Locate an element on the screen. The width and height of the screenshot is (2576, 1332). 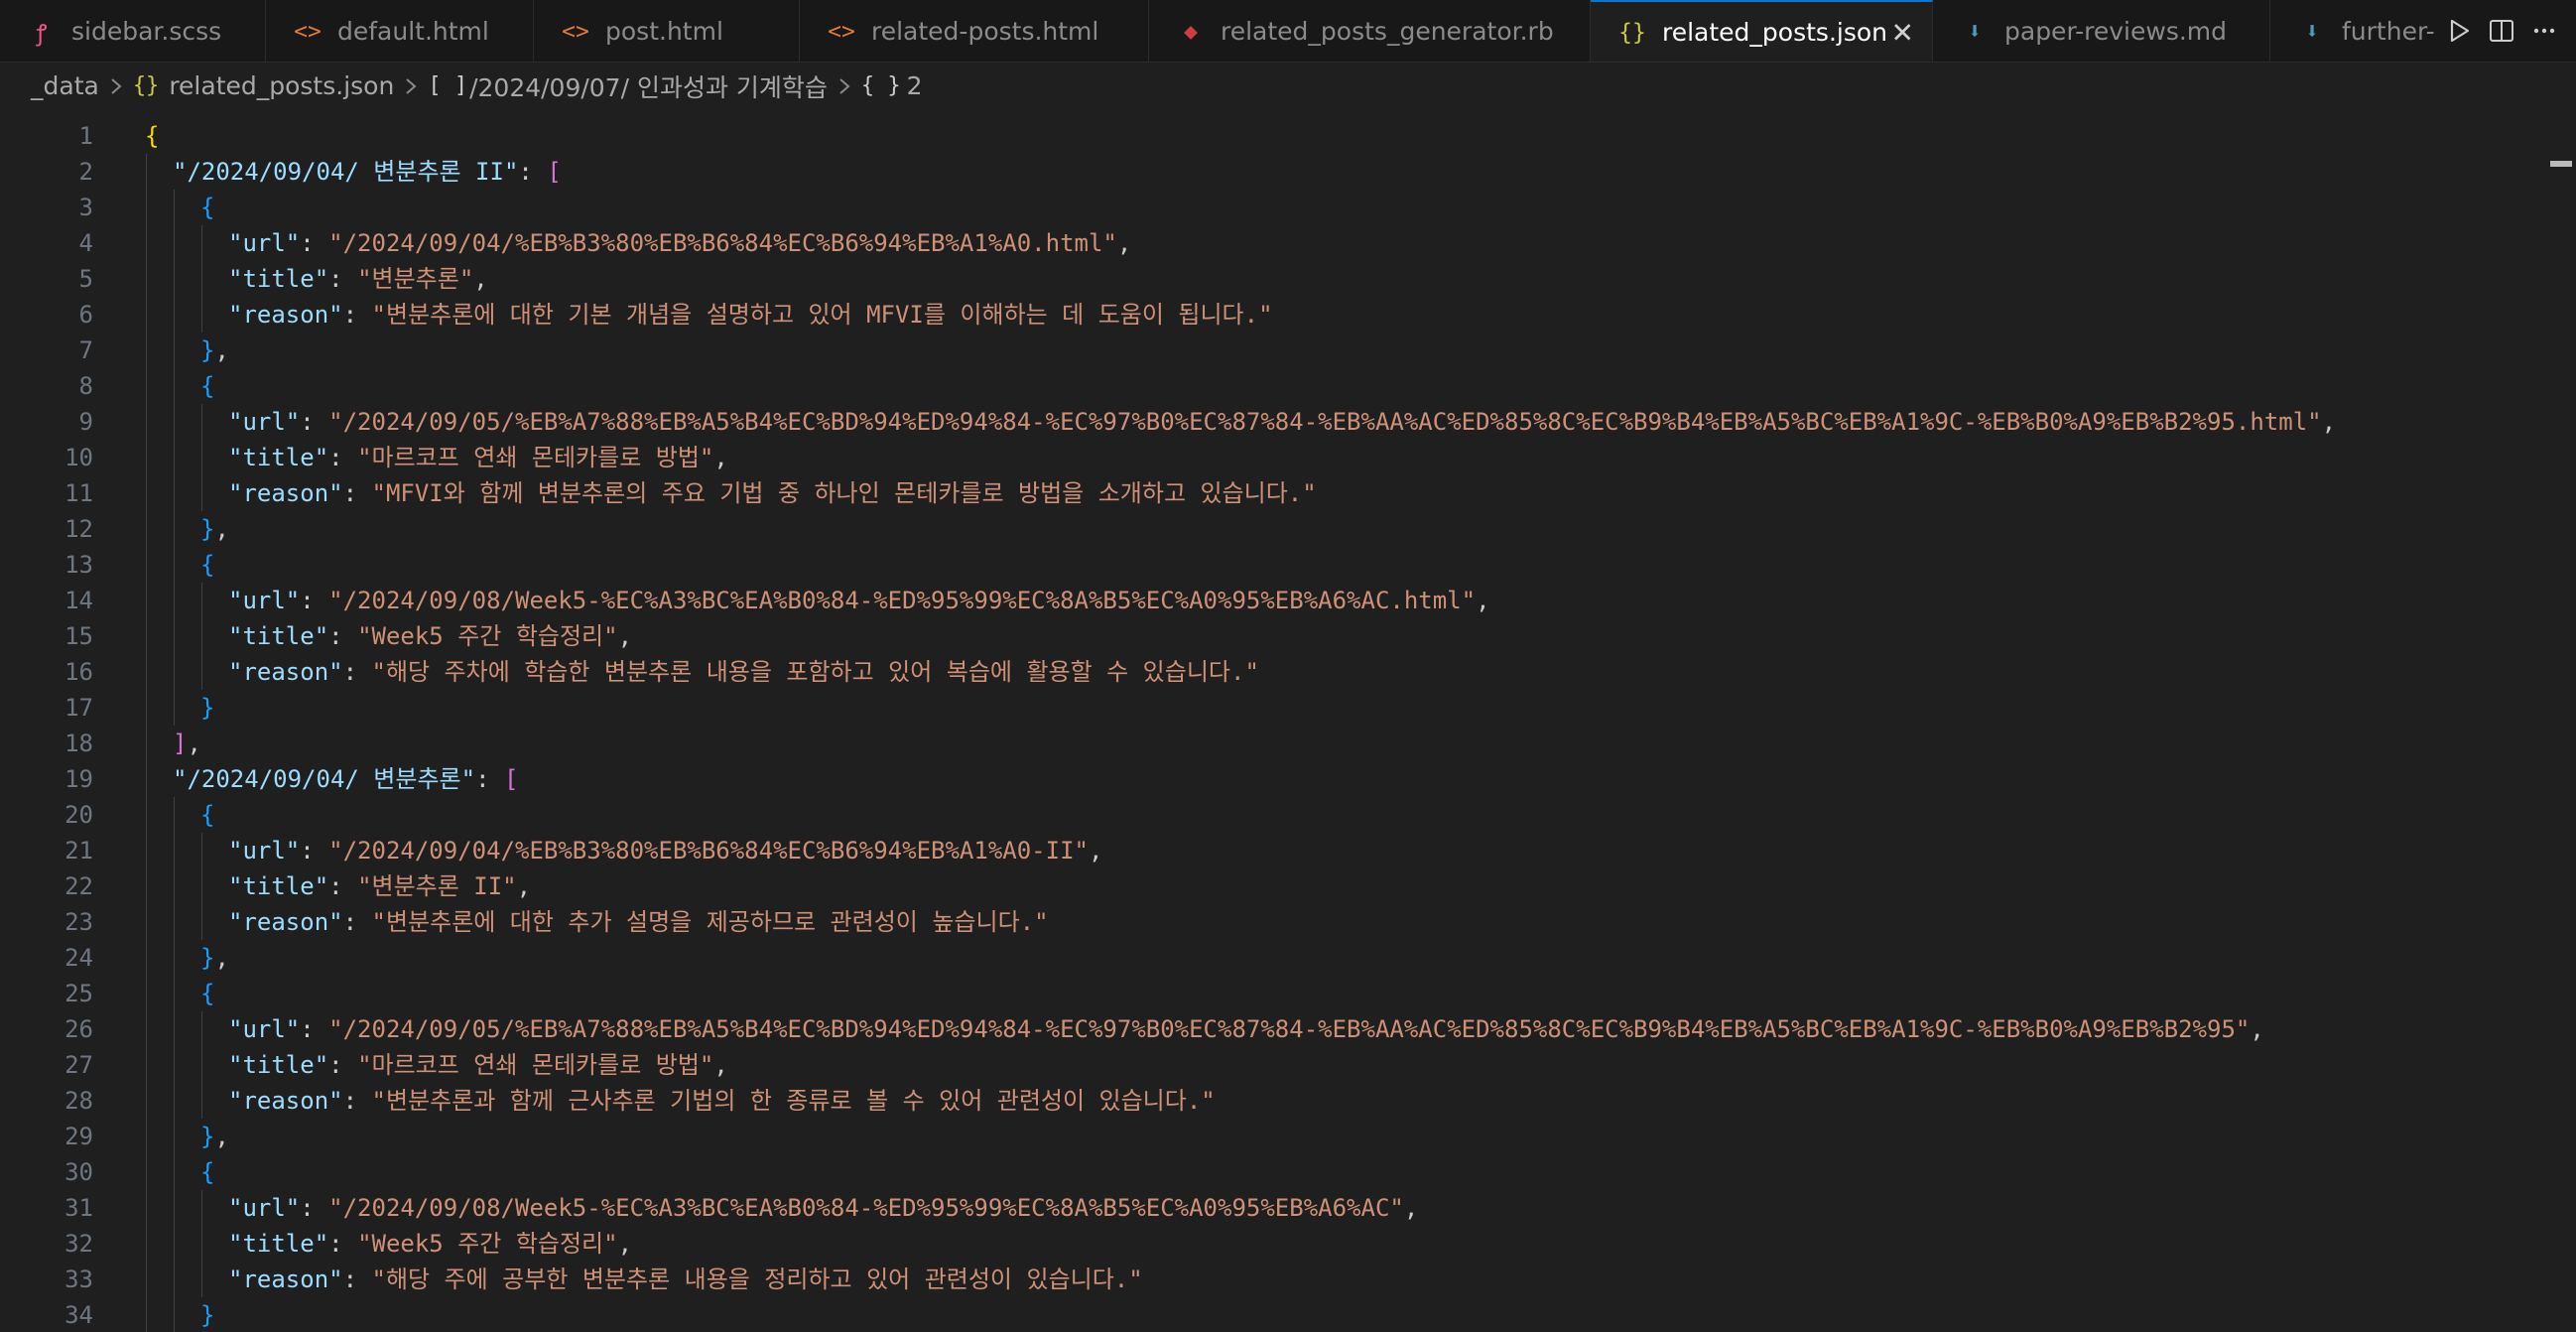
tab-paper-reviews-md: ⬇ paper-reviews.md is located at coordinates (2101, 31).